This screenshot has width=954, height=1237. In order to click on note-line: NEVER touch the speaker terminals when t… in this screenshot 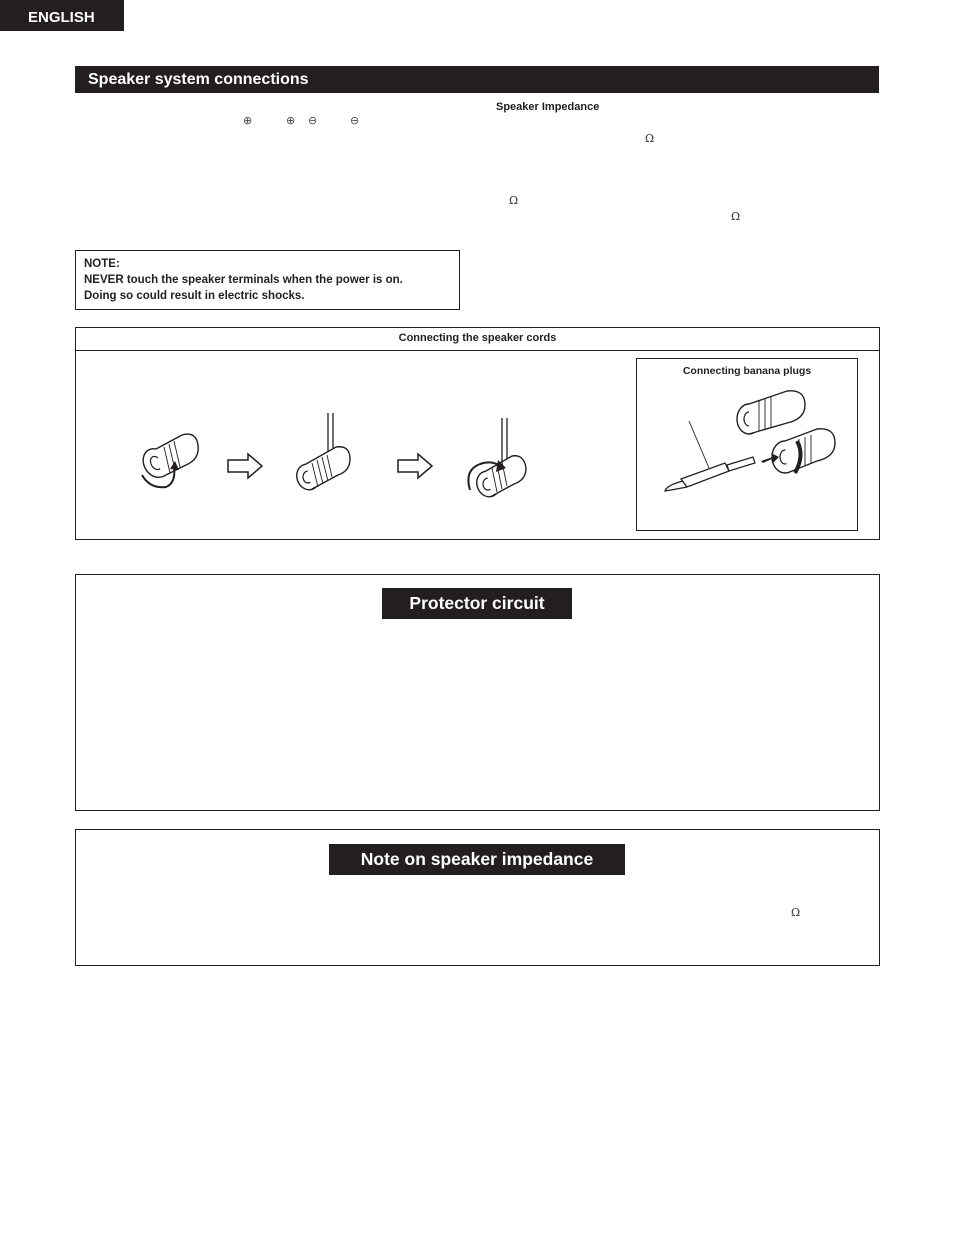, I will do `click(243, 280)`.